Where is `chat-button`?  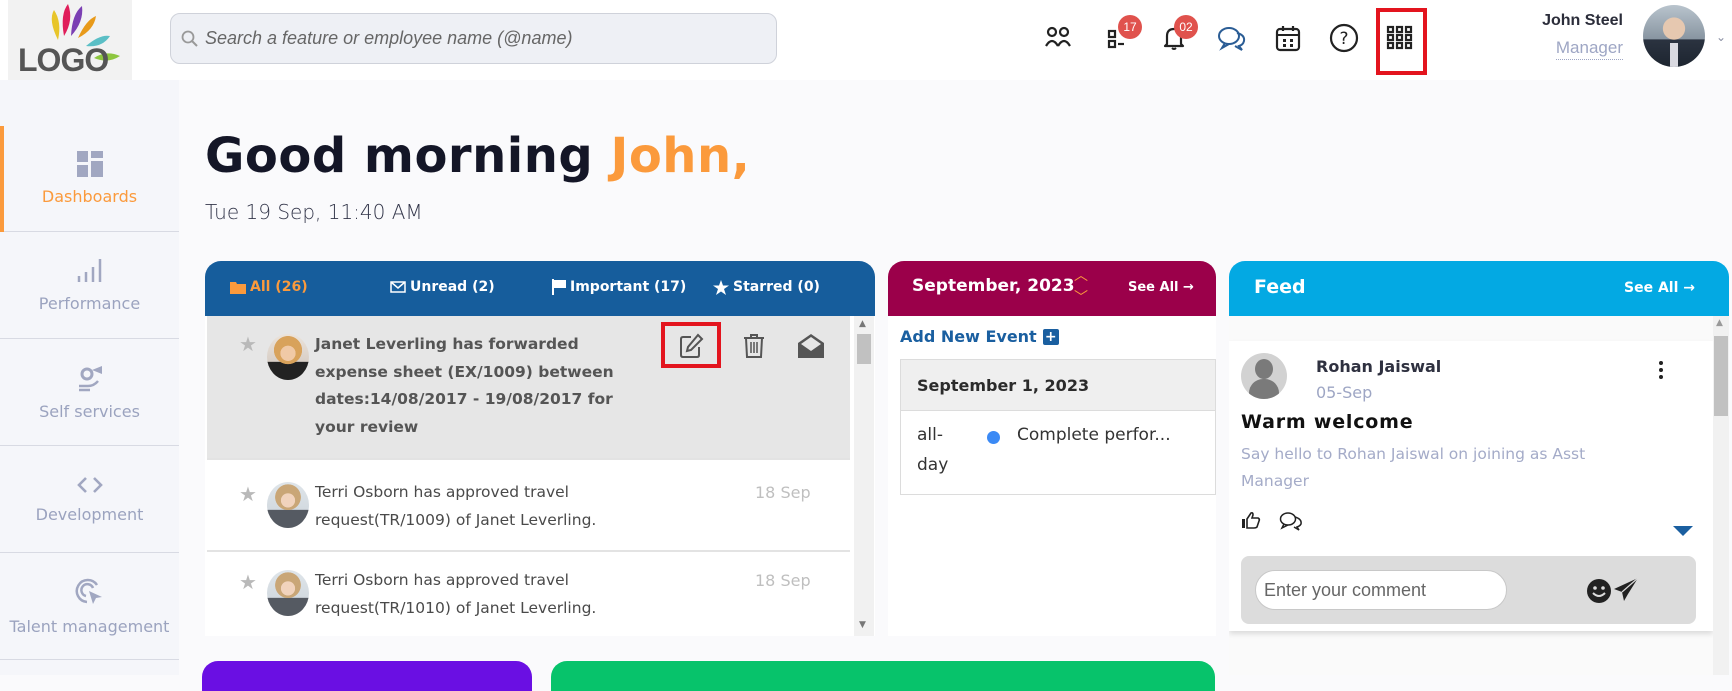
chat-button is located at coordinates (1232, 38).